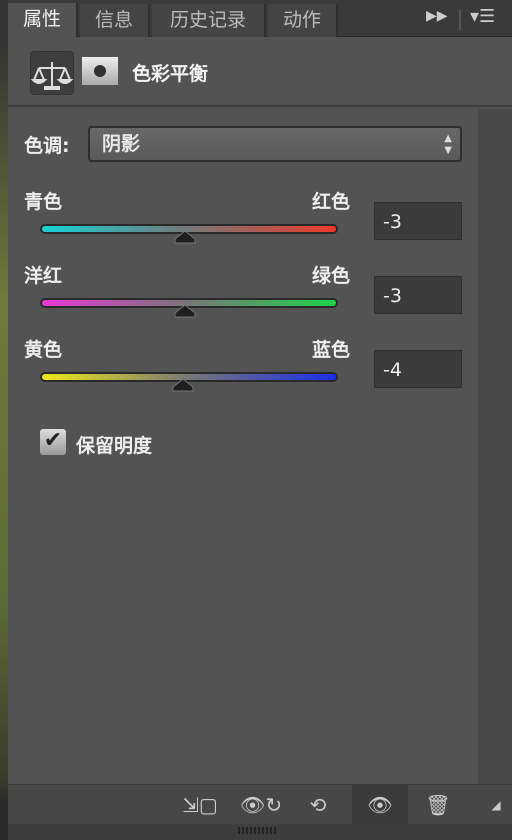  I want to click on tone-select: 阴影 ▲ ▼, so click(275, 144).